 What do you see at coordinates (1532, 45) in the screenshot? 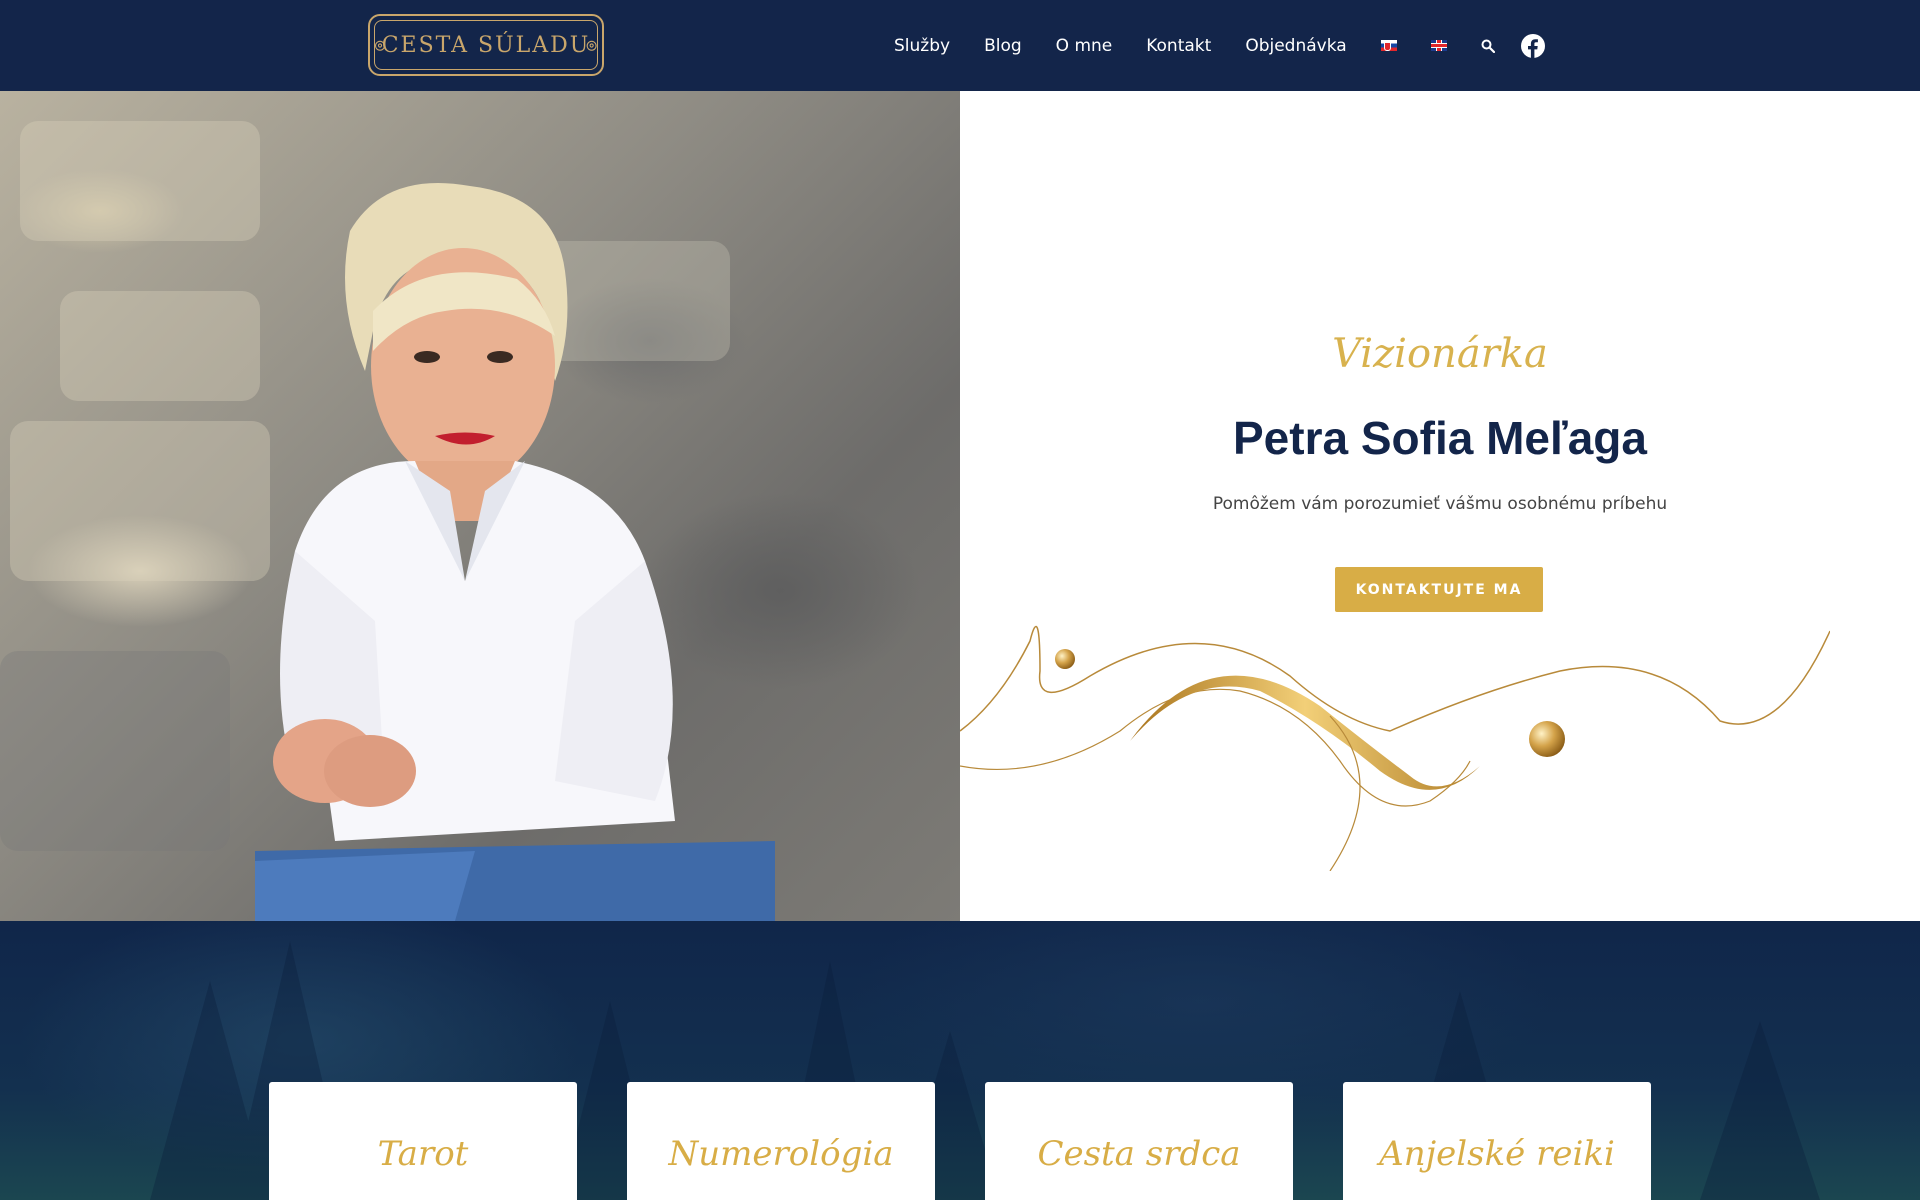
I see `facebook-icon` at bounding box center [1532, 45].